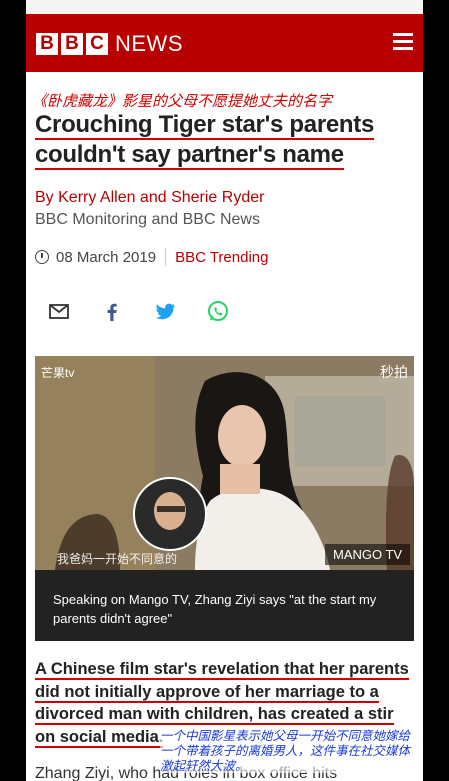 The image size is (449, 781). I want to click on logo-block-c: C, so click(97, 44).